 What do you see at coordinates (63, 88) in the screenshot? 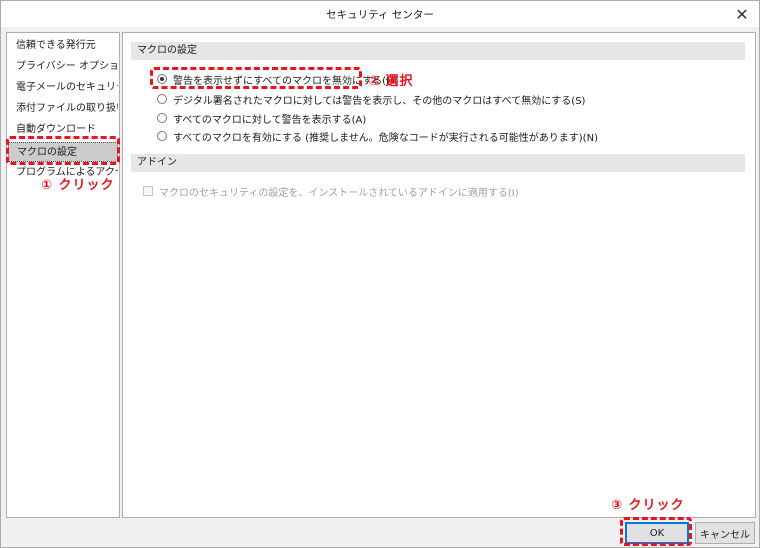
I see `sidebar-item-email-security: 電子メールのセキュリティ` at bounding box center [63, 88].